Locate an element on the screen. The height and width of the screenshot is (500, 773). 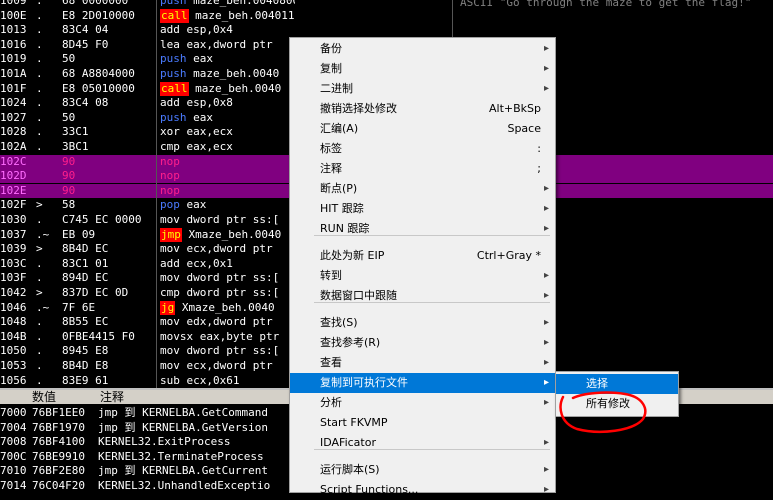
address: 1016 is located at coordinates (13, 44).